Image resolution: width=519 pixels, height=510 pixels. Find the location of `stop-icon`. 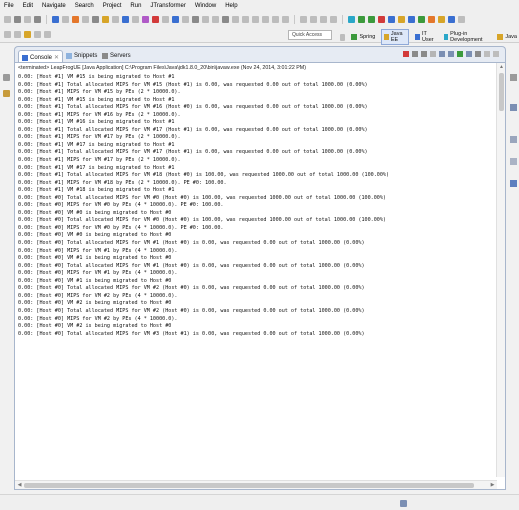

stop-icon is located at coordinates (381, 19).